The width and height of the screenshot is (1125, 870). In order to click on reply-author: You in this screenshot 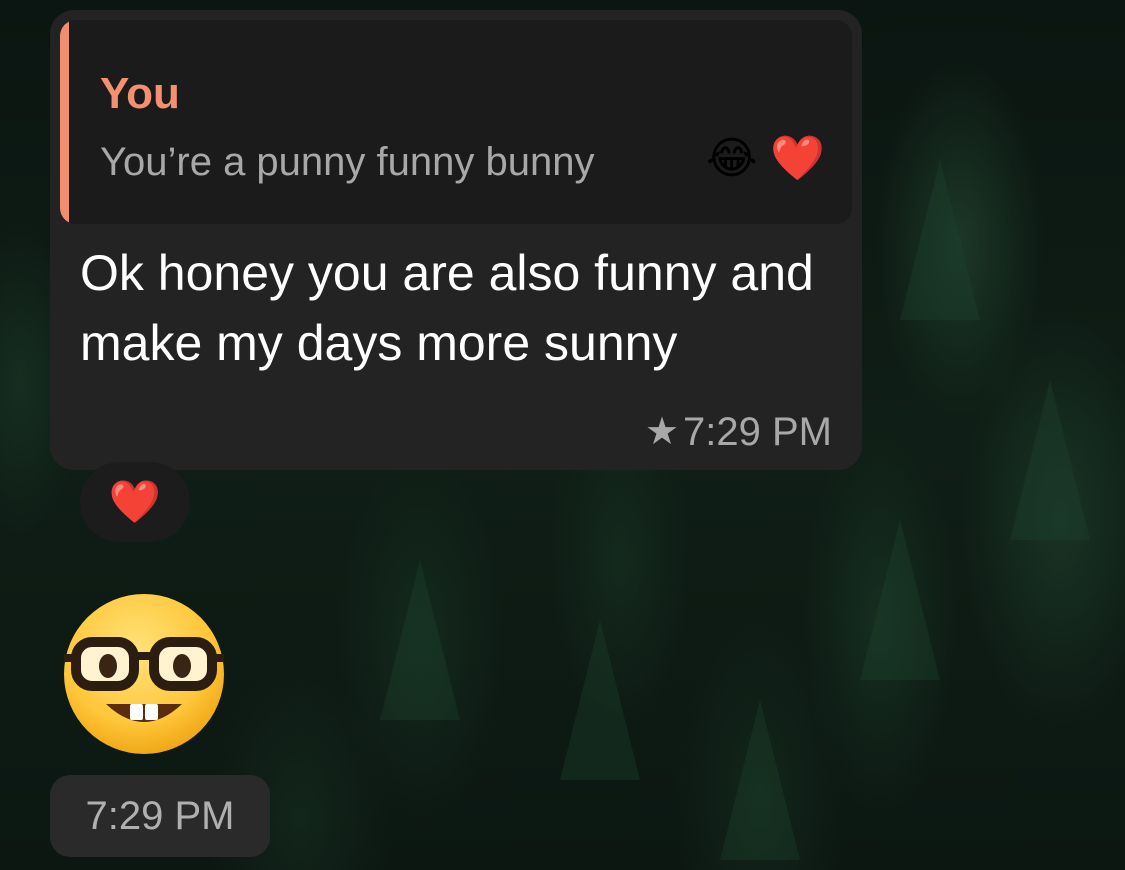, I will do `click(140, 93)`.